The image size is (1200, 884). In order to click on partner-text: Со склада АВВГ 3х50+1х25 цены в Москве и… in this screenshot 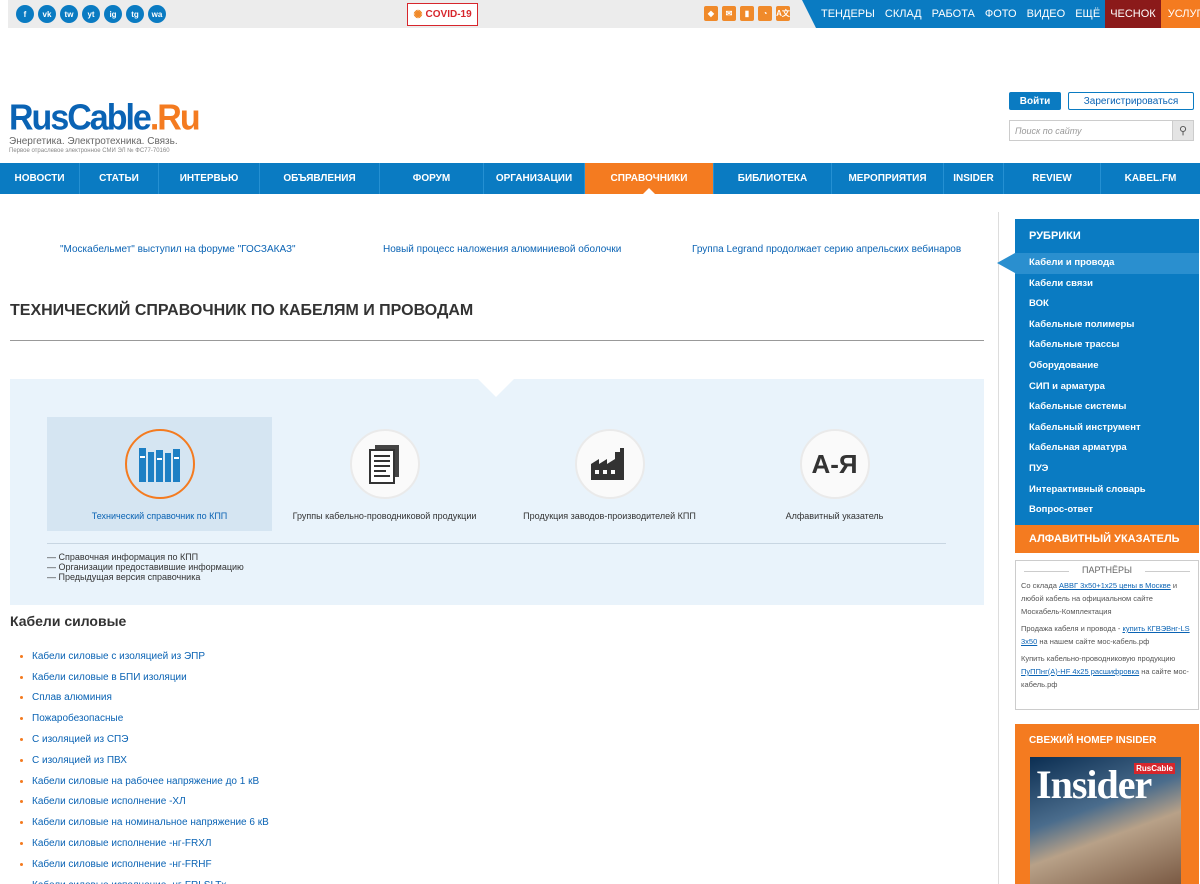, I will do `click(1099, 598)`.